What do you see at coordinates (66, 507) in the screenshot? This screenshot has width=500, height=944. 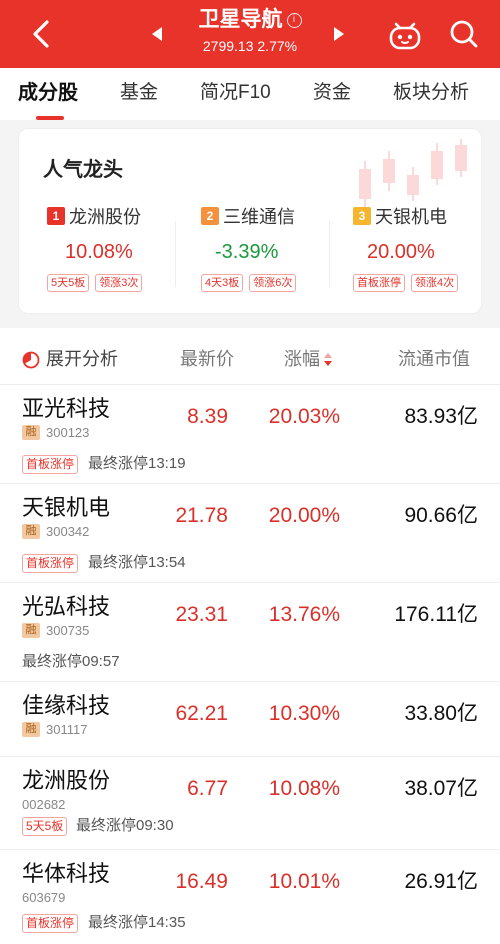 I see `stock-name: 天银机电` at bounding box center [66, 507].